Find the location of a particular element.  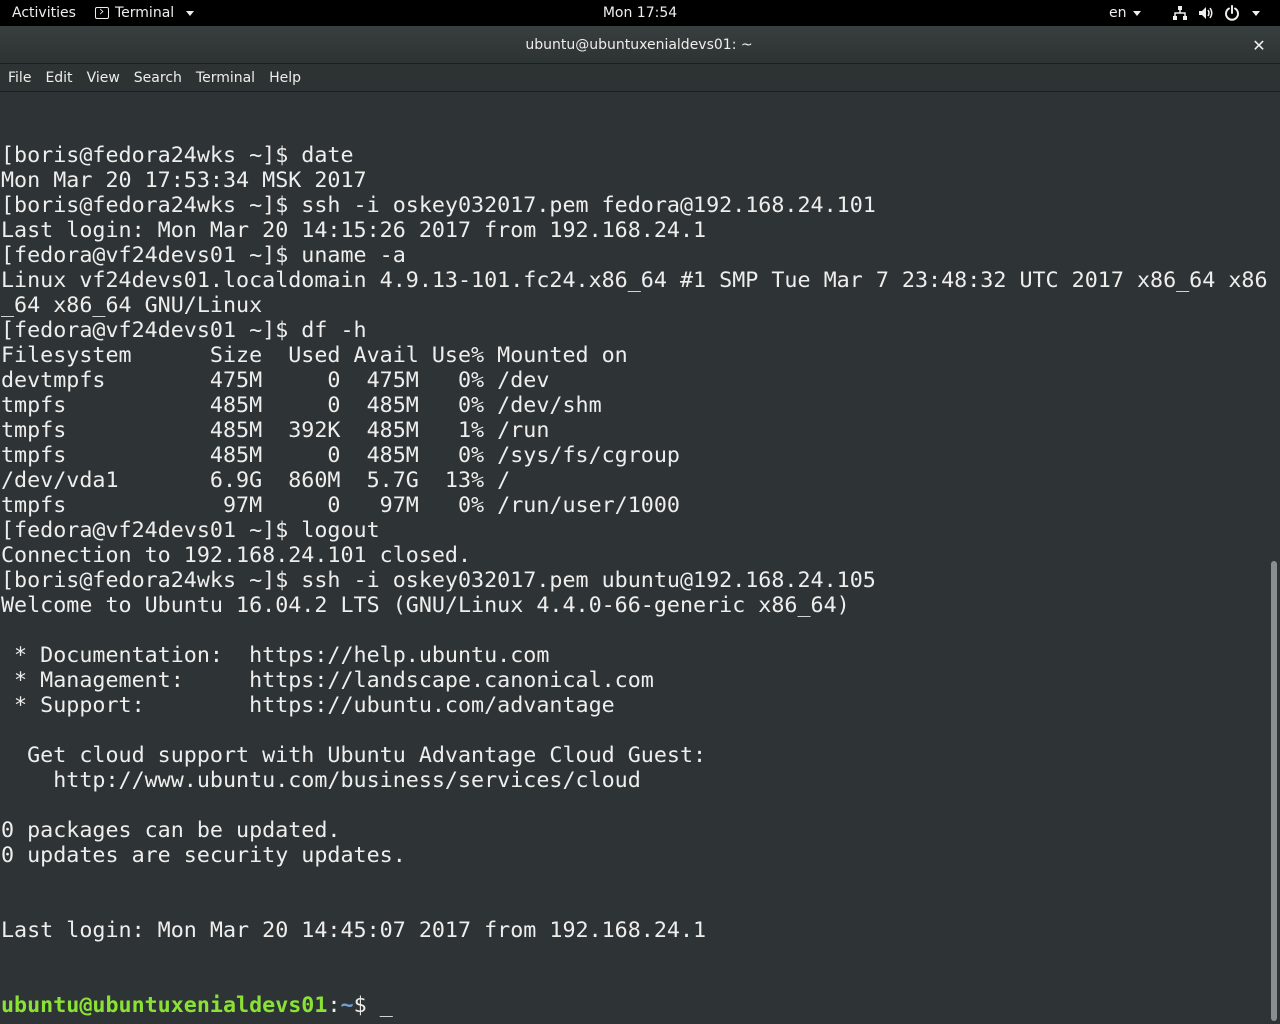

terminal-icon is located at coordinates (102, 13).